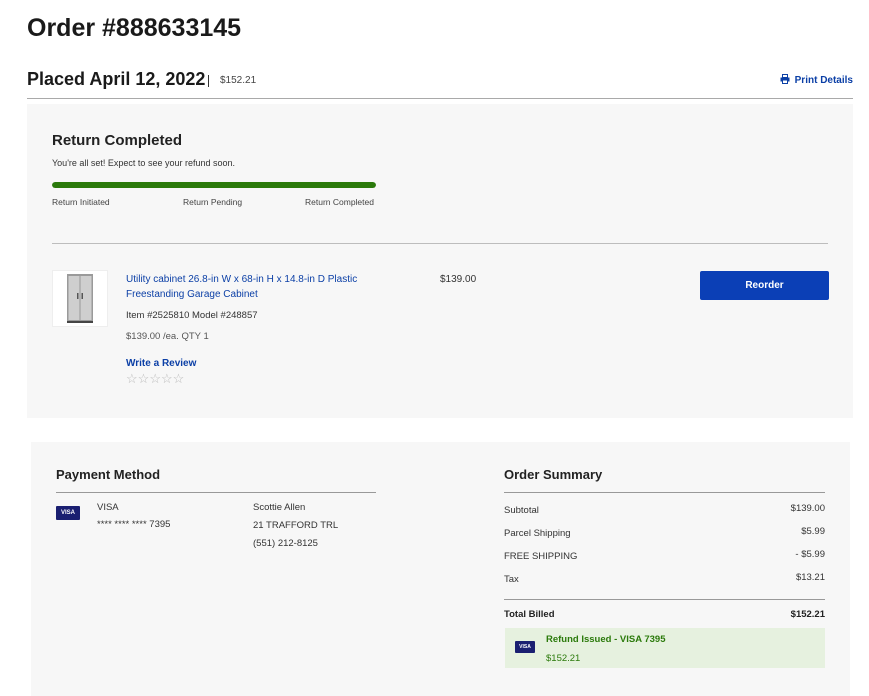  I want to click on section-divider, so click(440, 243).